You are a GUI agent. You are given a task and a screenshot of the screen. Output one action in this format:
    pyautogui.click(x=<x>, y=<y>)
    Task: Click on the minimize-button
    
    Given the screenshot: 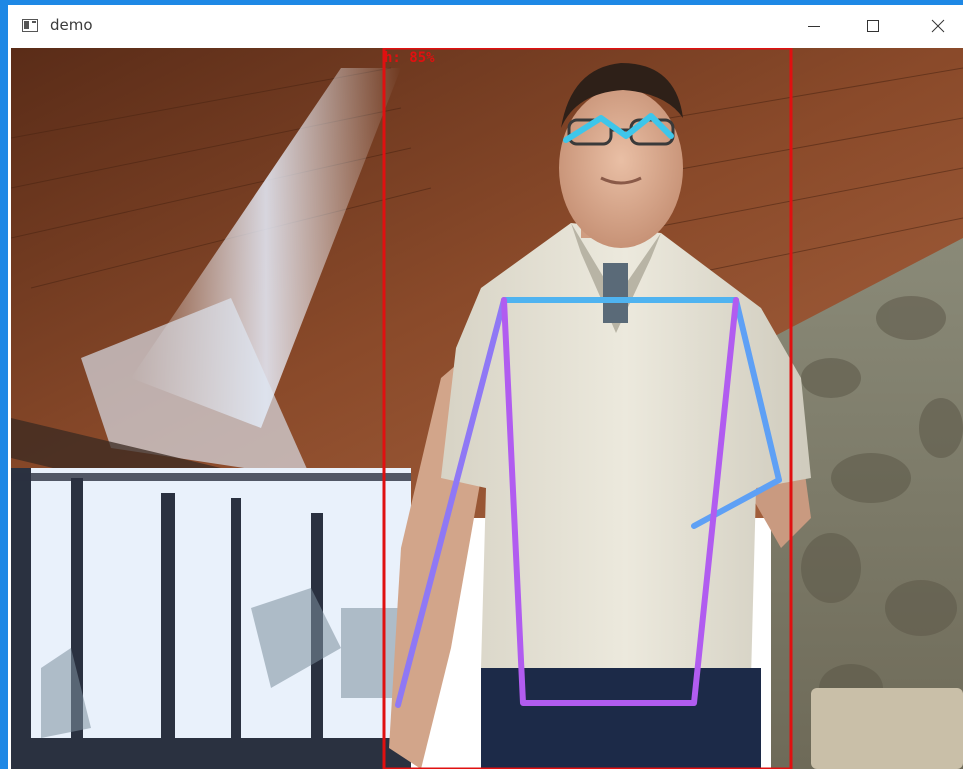 What is the action you would take?
    pyautogui.click(x=814, y=26)
    